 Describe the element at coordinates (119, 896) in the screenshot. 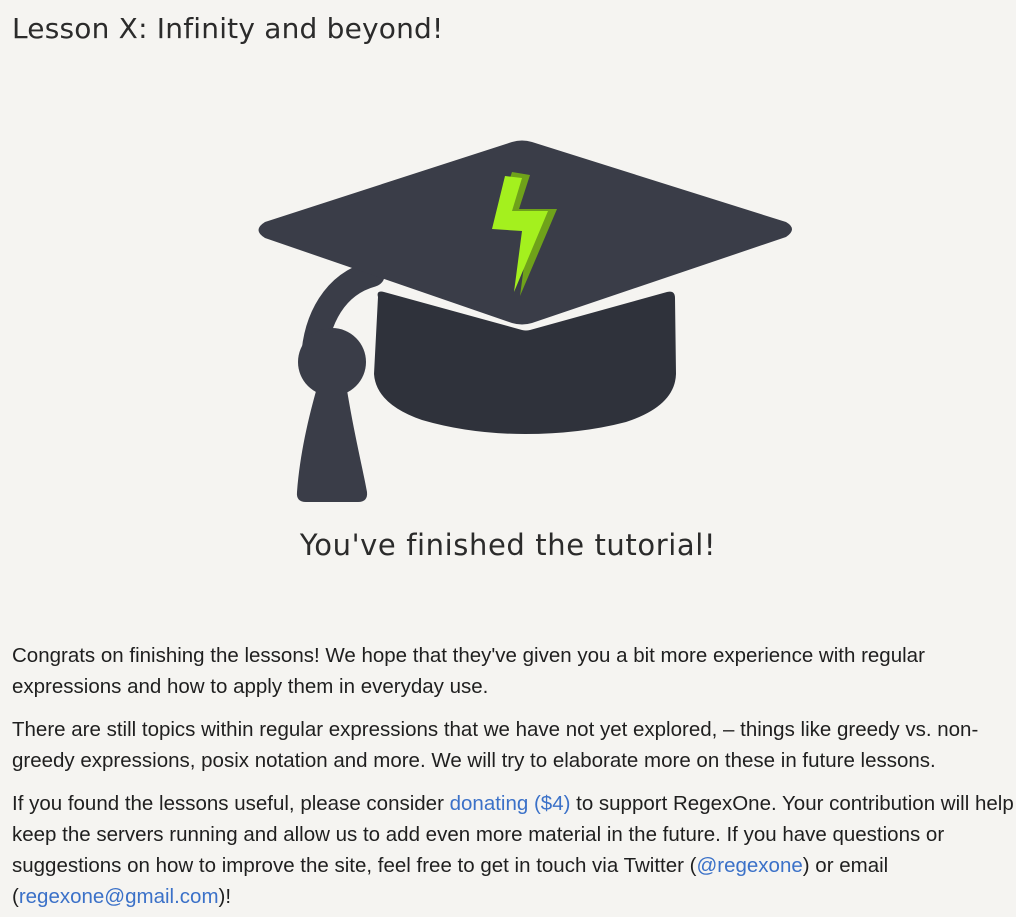

I see `email-link: regexone@gmail.com` at that location.